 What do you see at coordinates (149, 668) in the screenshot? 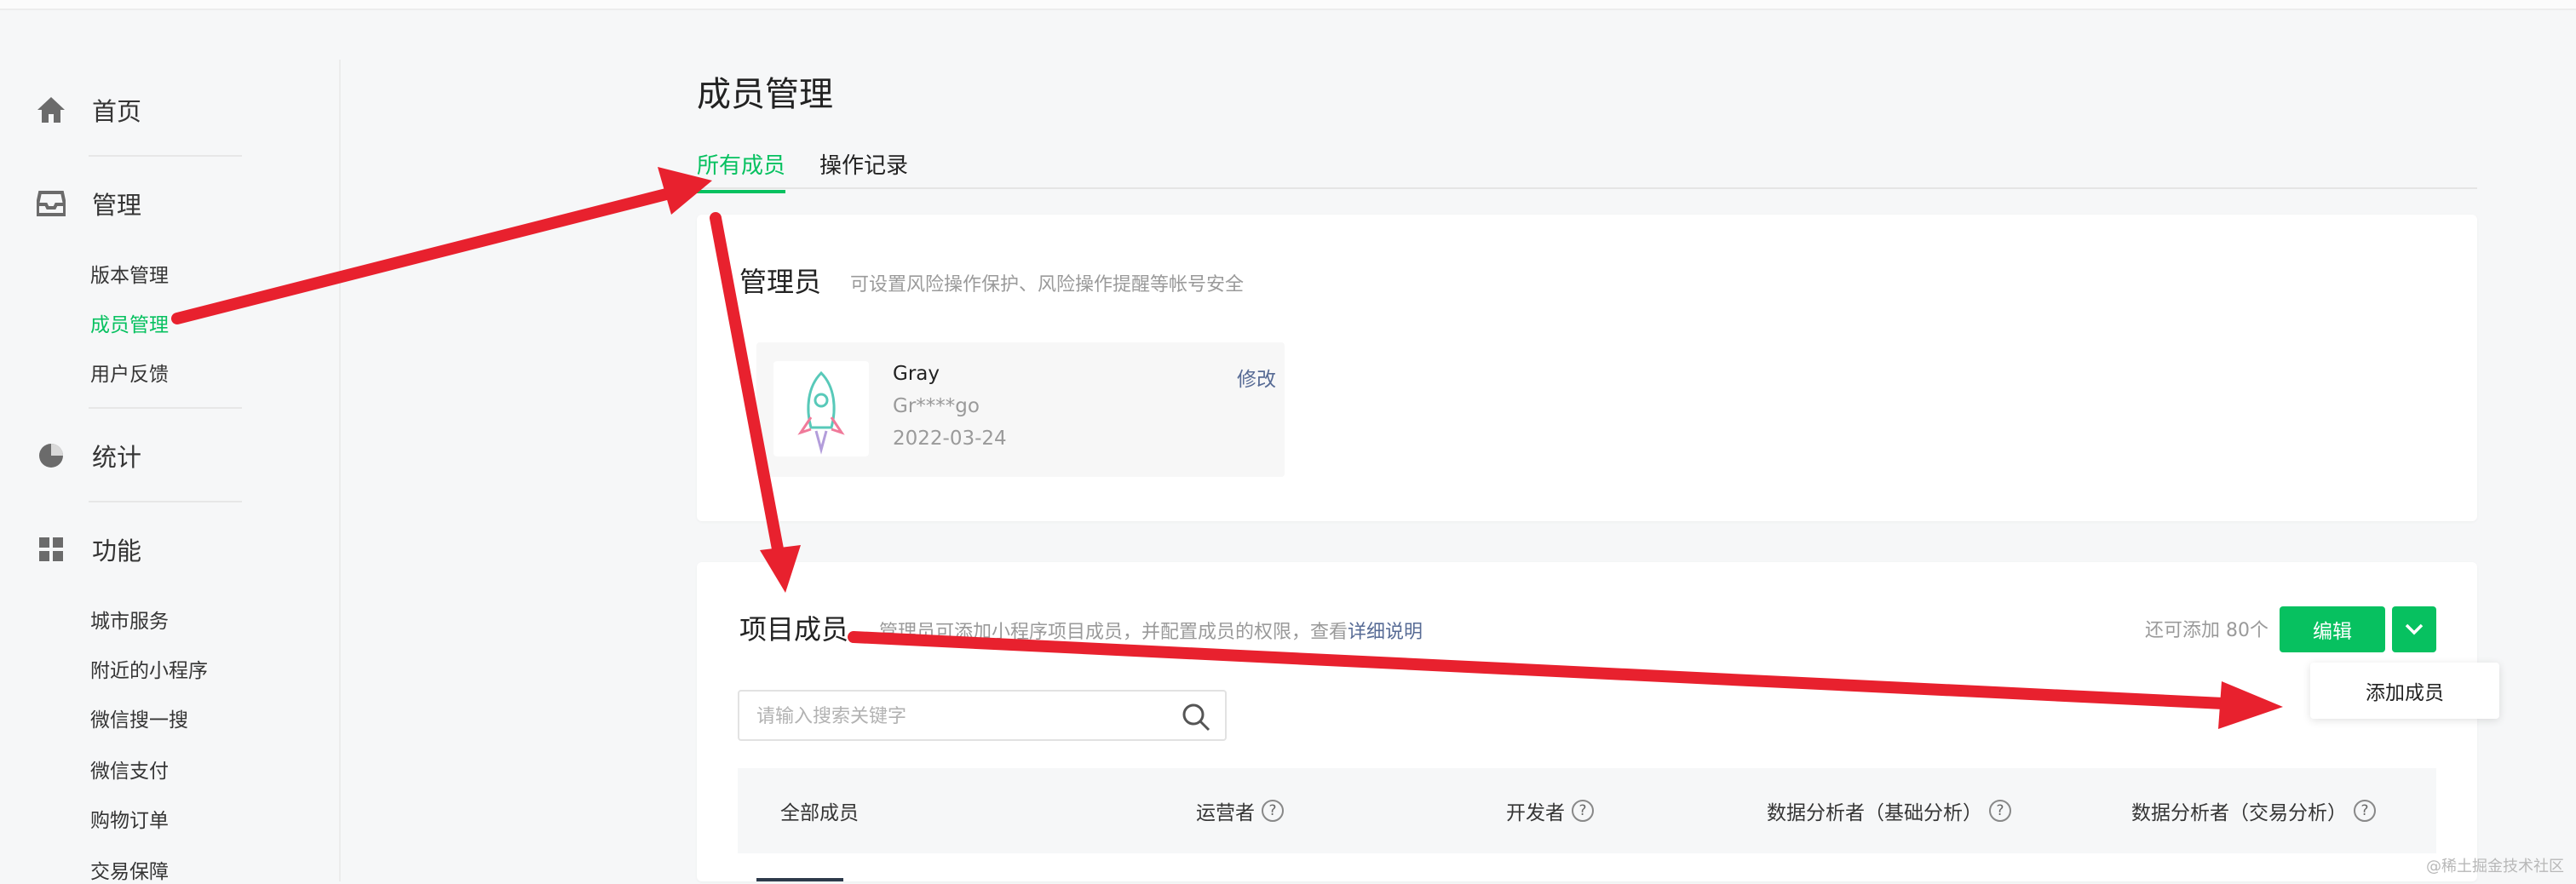
I see `sidebar-item-nearby: 附近的小程序` at bounding box center [149, 668].